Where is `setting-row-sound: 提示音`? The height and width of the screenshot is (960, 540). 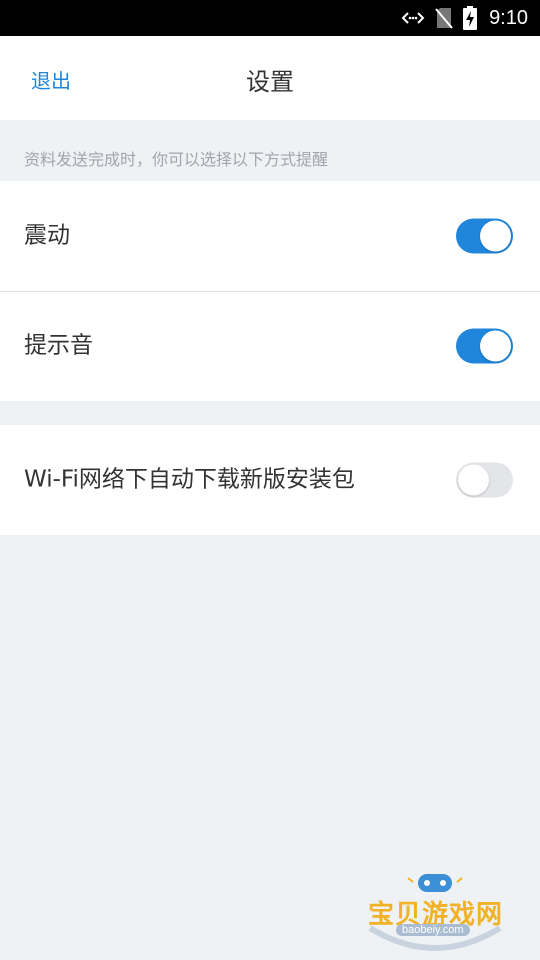
setting-row-sound: 提示音 is located at coordinates (270, 346).